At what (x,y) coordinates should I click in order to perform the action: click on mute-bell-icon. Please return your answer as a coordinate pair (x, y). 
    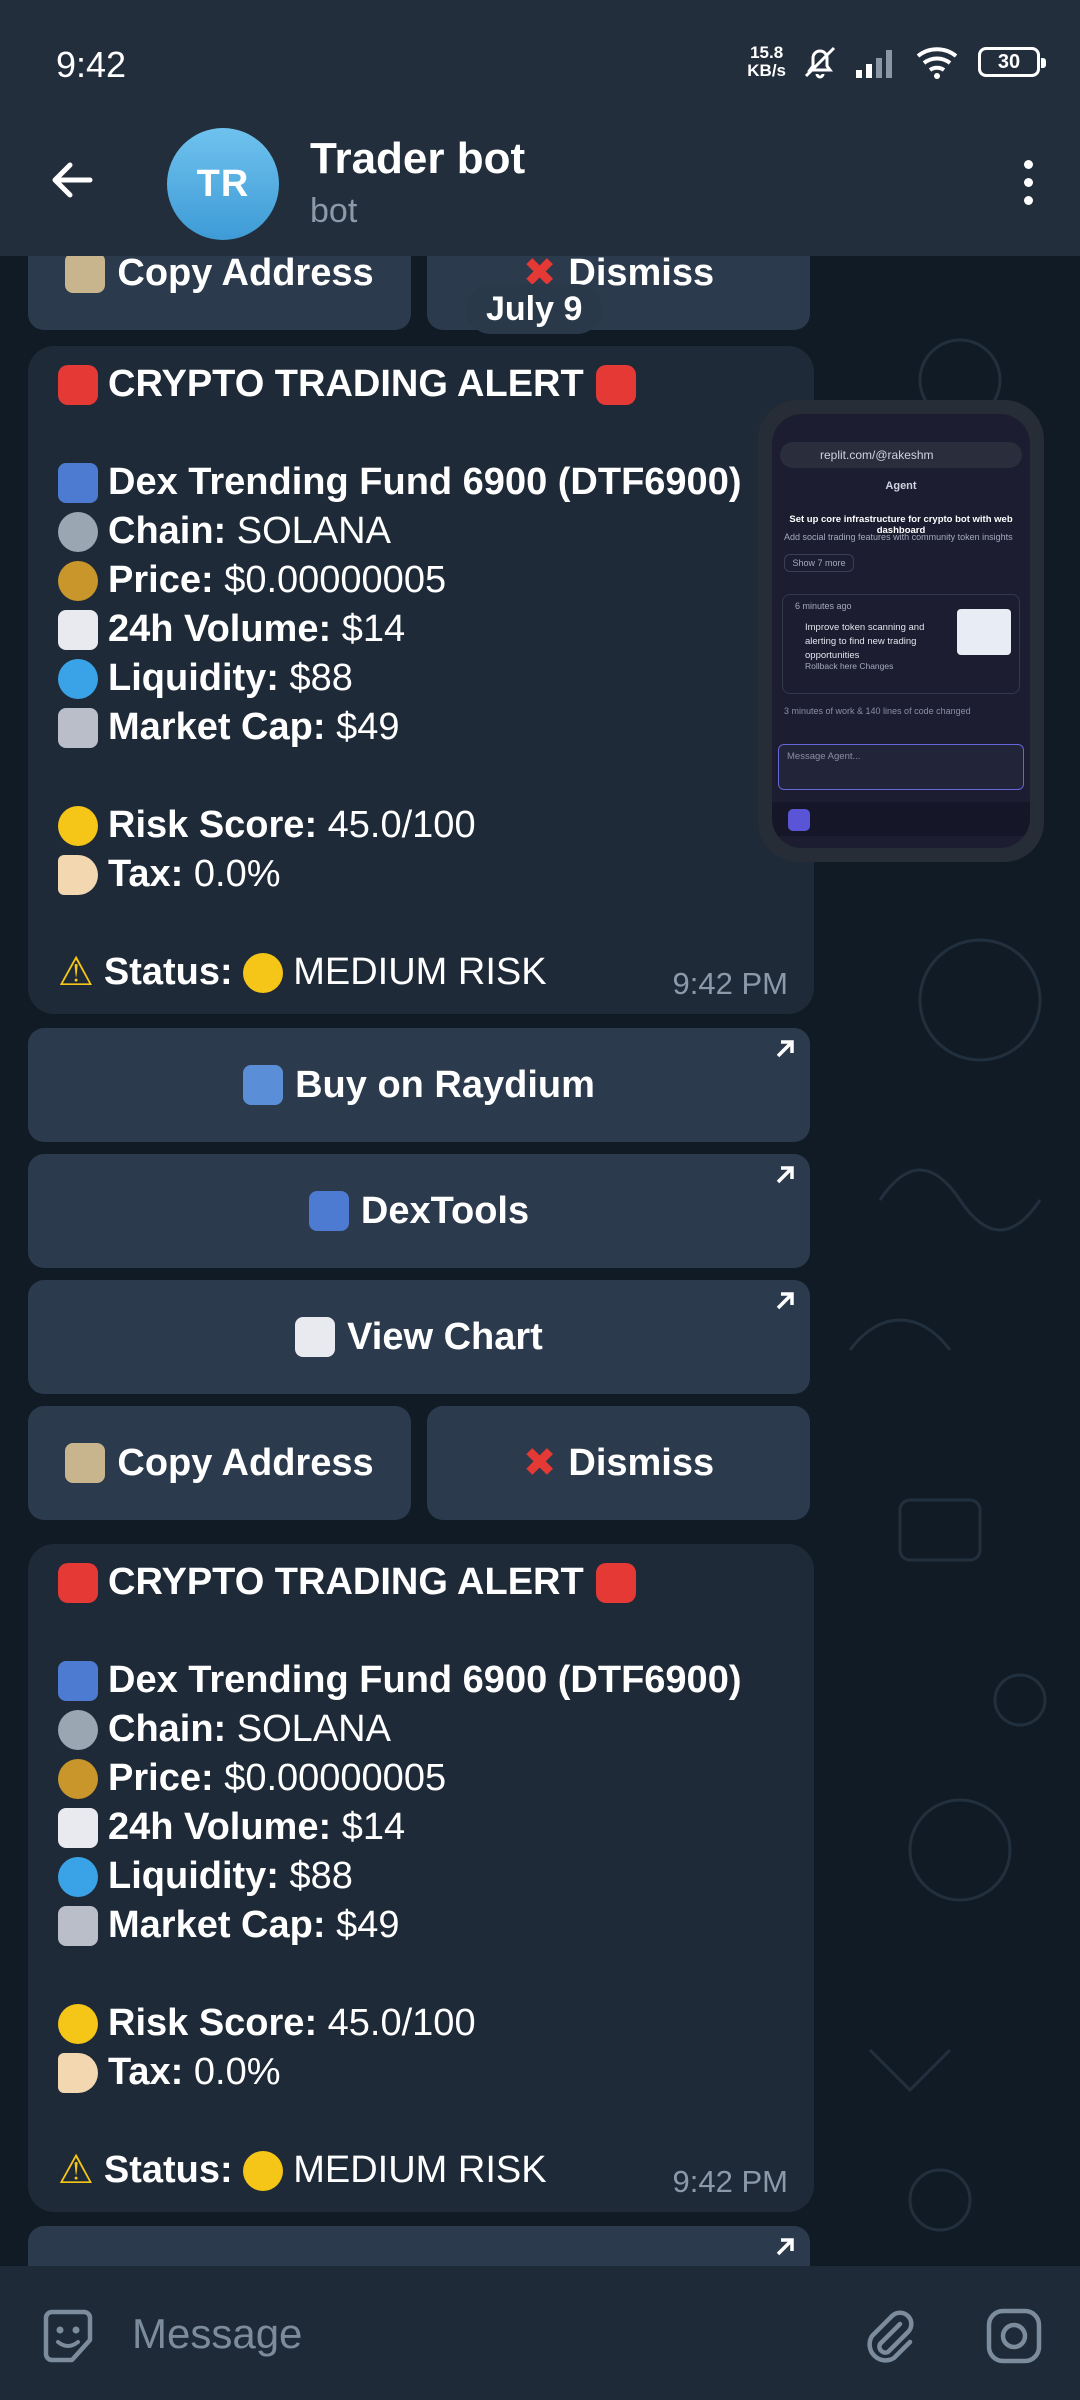
    Looking at the image, I should click on (820, 62).